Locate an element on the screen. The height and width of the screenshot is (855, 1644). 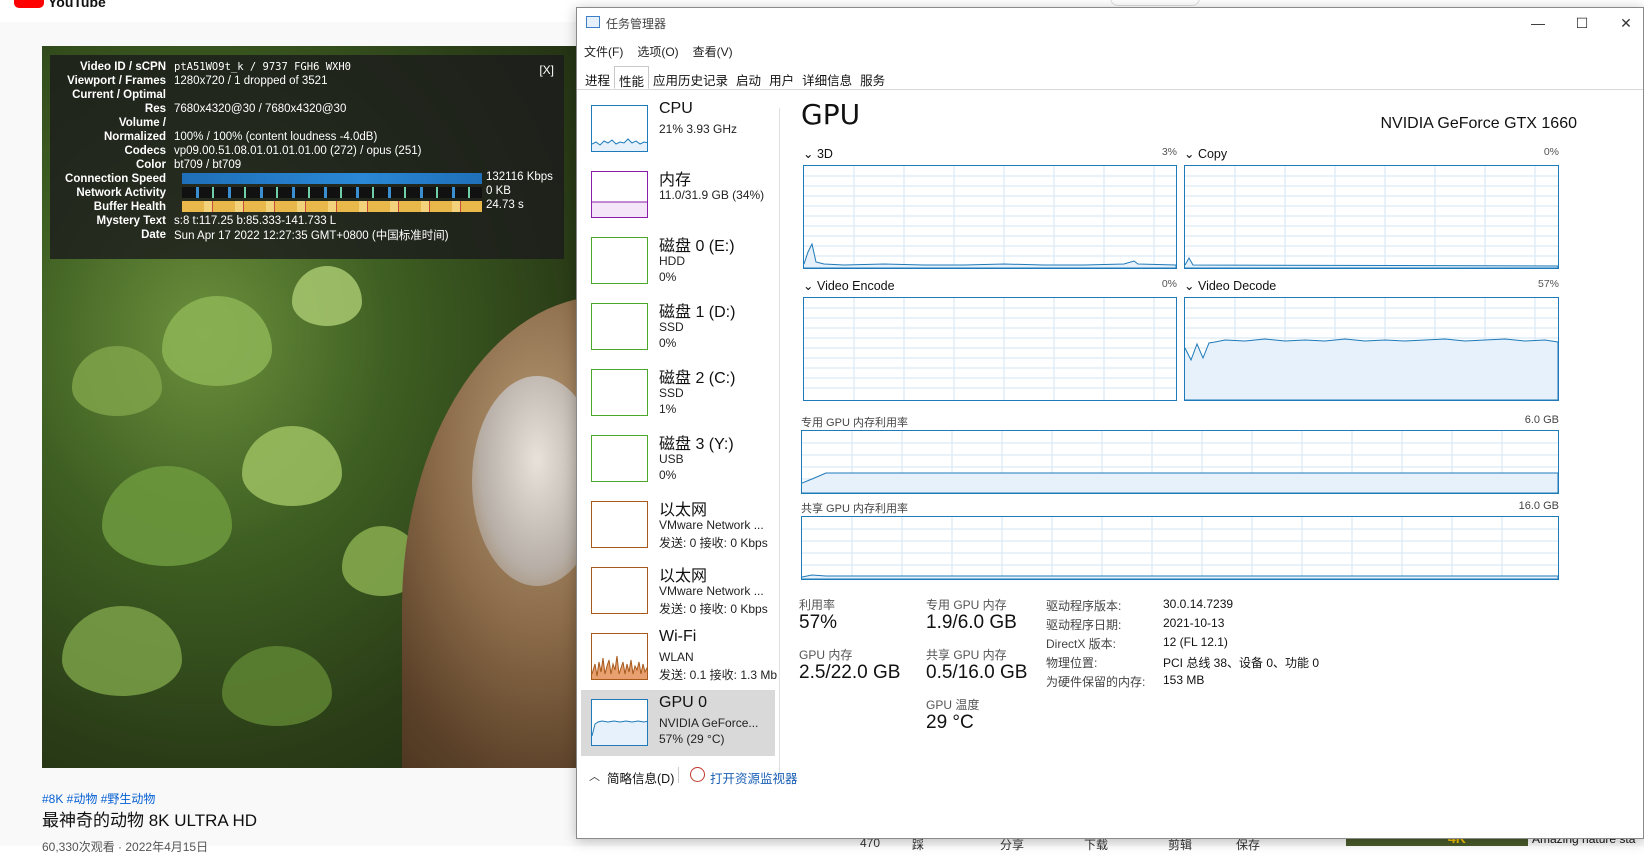
reserved-memory-label: 为硬件保留的内存: is located at coordinates (1096, 682).